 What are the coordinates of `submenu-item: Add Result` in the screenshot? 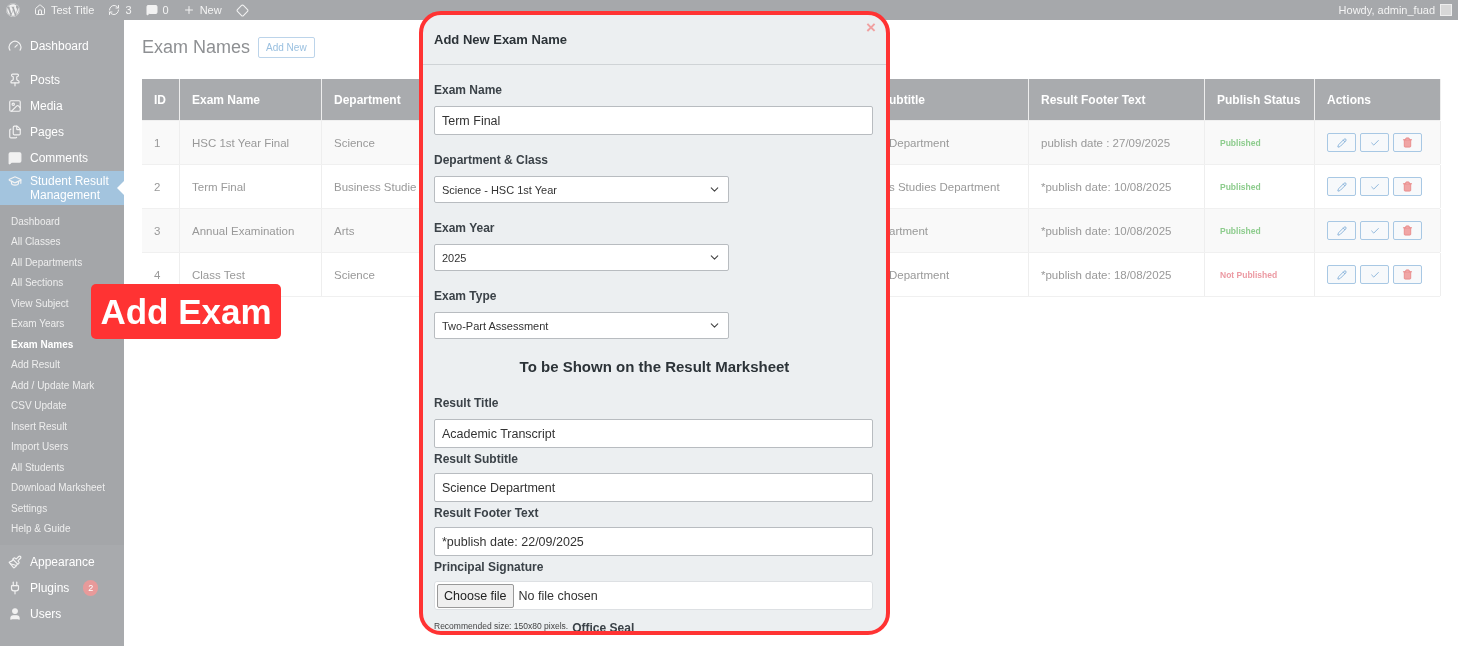 It's located at (35, 364).